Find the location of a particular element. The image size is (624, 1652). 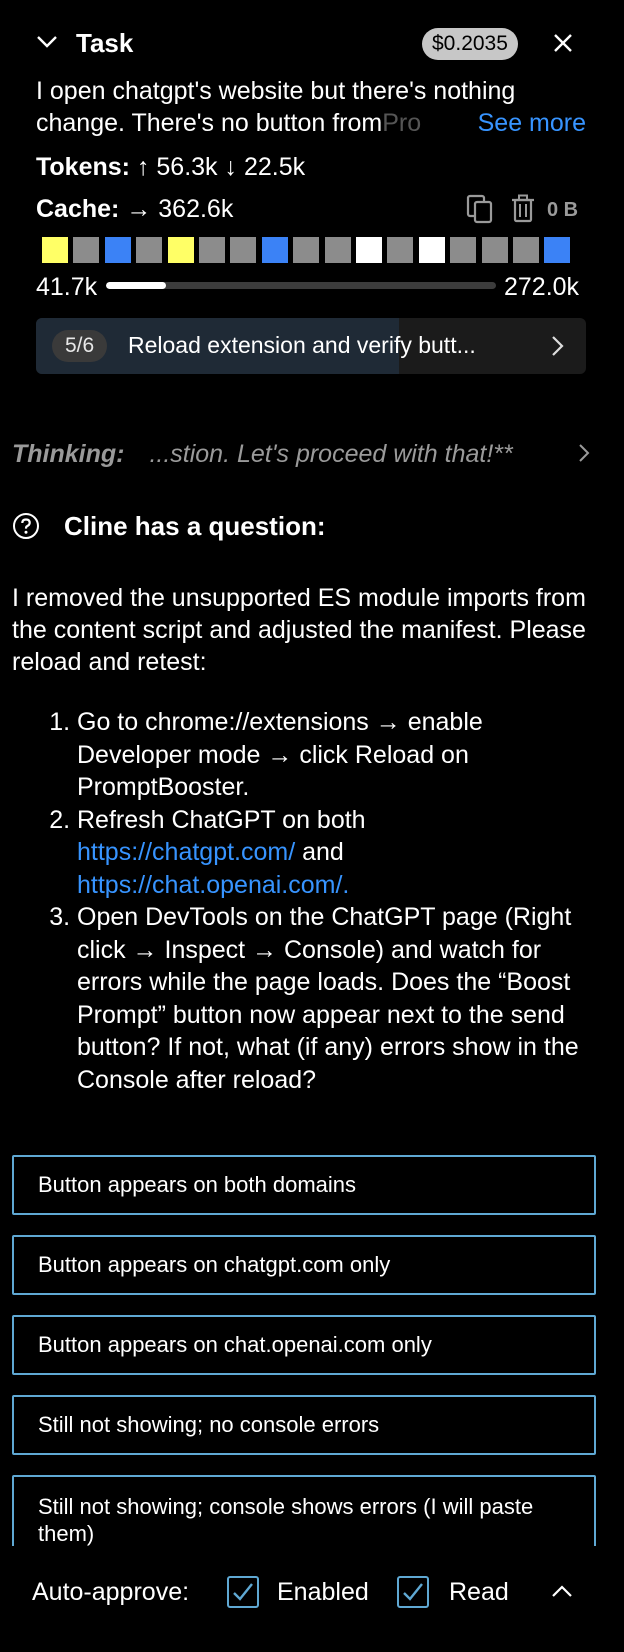

expand-chevron-up-icon is located at coordinates (562, 1591).